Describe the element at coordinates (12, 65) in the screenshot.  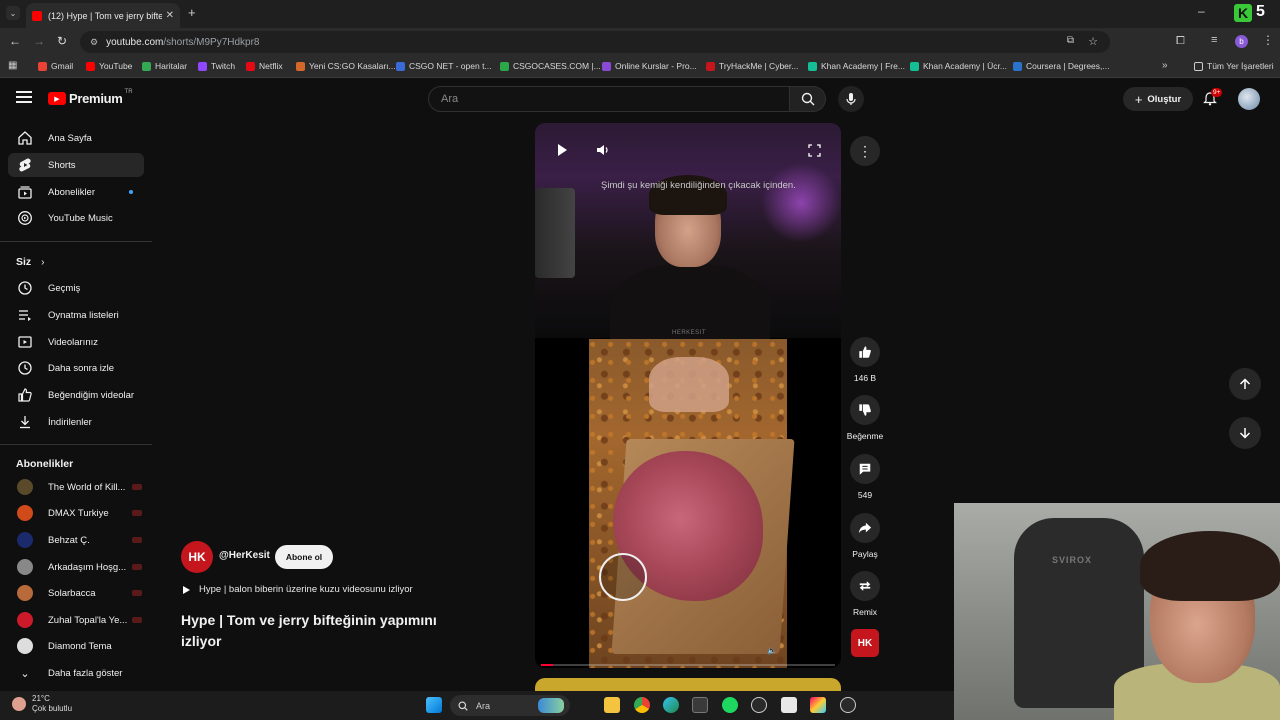
I see `apps-grid-icon: ▦` at that location.